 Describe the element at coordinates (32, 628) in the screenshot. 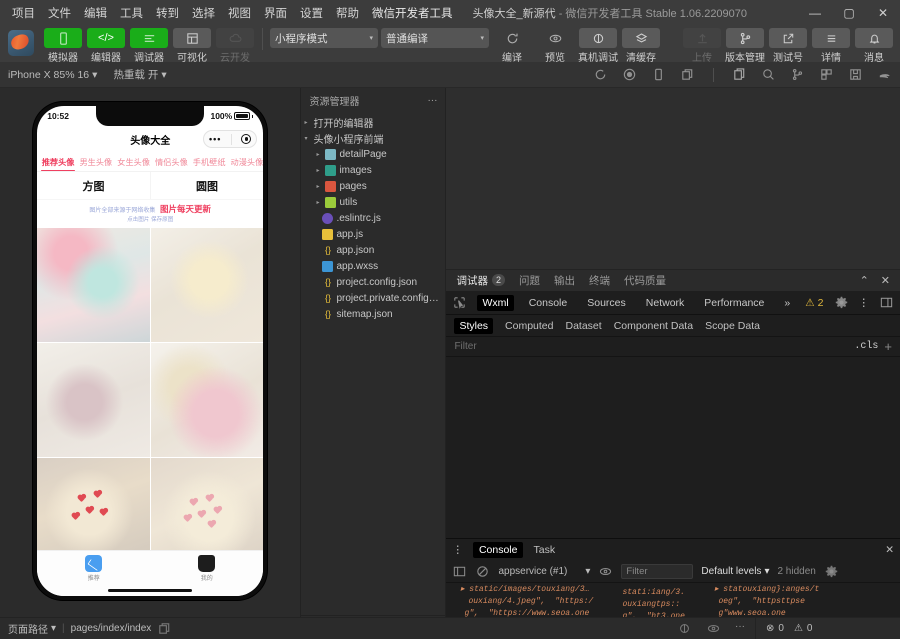

I see `page-path-select: 页面路径 ▾` at that location.